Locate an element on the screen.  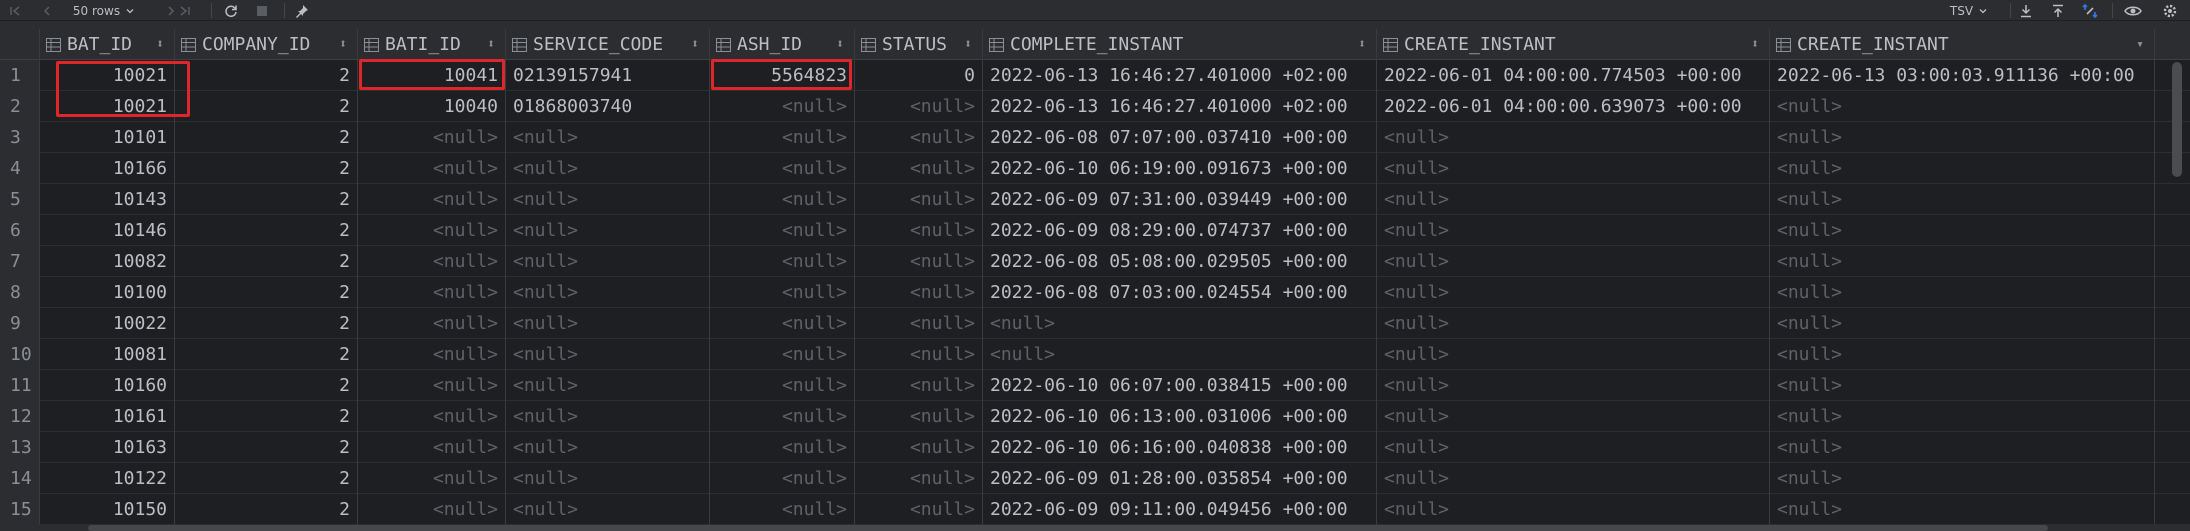
sort-icon: ▾ is located at coordinates (2140, 44).